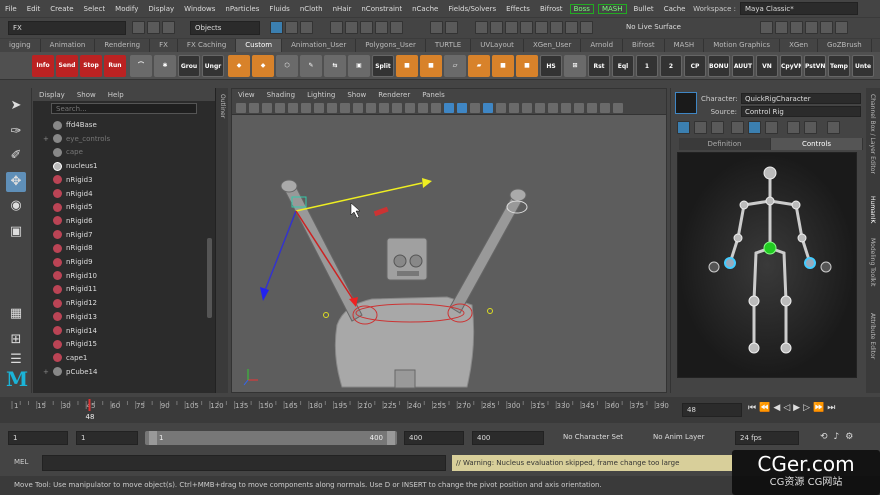 This screenshot has width=880, height=495. What do you see at coordinates (396, 27) in the screenshot?
I see `snap-live-icon` at bounding box center [396, 27].